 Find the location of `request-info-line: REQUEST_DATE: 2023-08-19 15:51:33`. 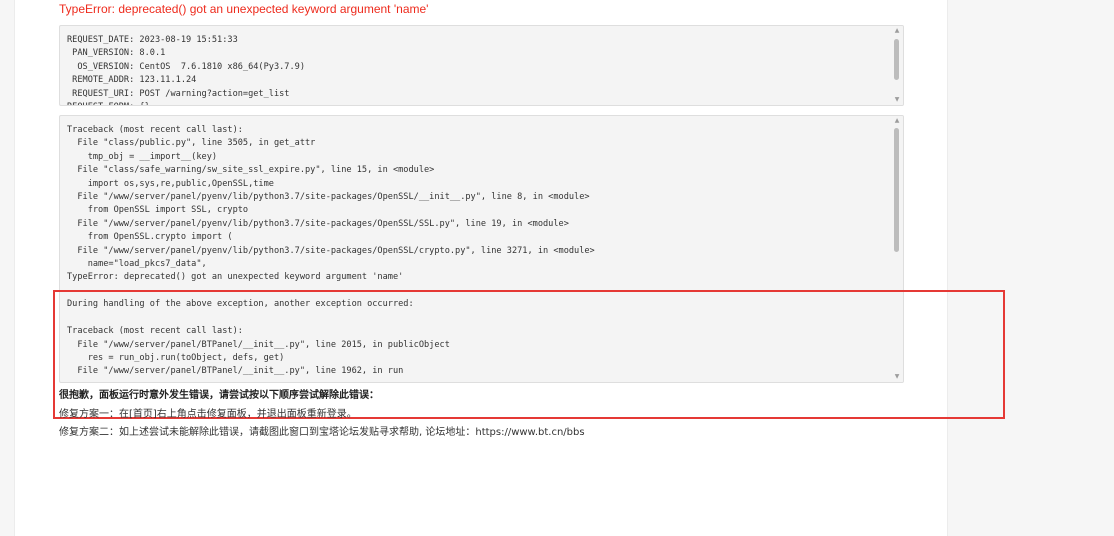

request-info-line: REQUEST_DATE: 2023-08-19 15:51:33 is located at coordinates (152, 40).